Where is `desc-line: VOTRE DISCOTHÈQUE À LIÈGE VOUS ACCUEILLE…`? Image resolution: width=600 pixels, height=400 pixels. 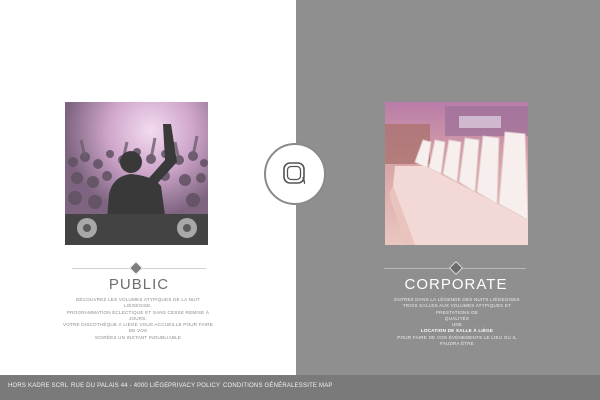 desc-line: VOTRE DISCOTHÈQUE À LIÈGE VOUS ACCUEILLE… is located at coordinates (138, 328).